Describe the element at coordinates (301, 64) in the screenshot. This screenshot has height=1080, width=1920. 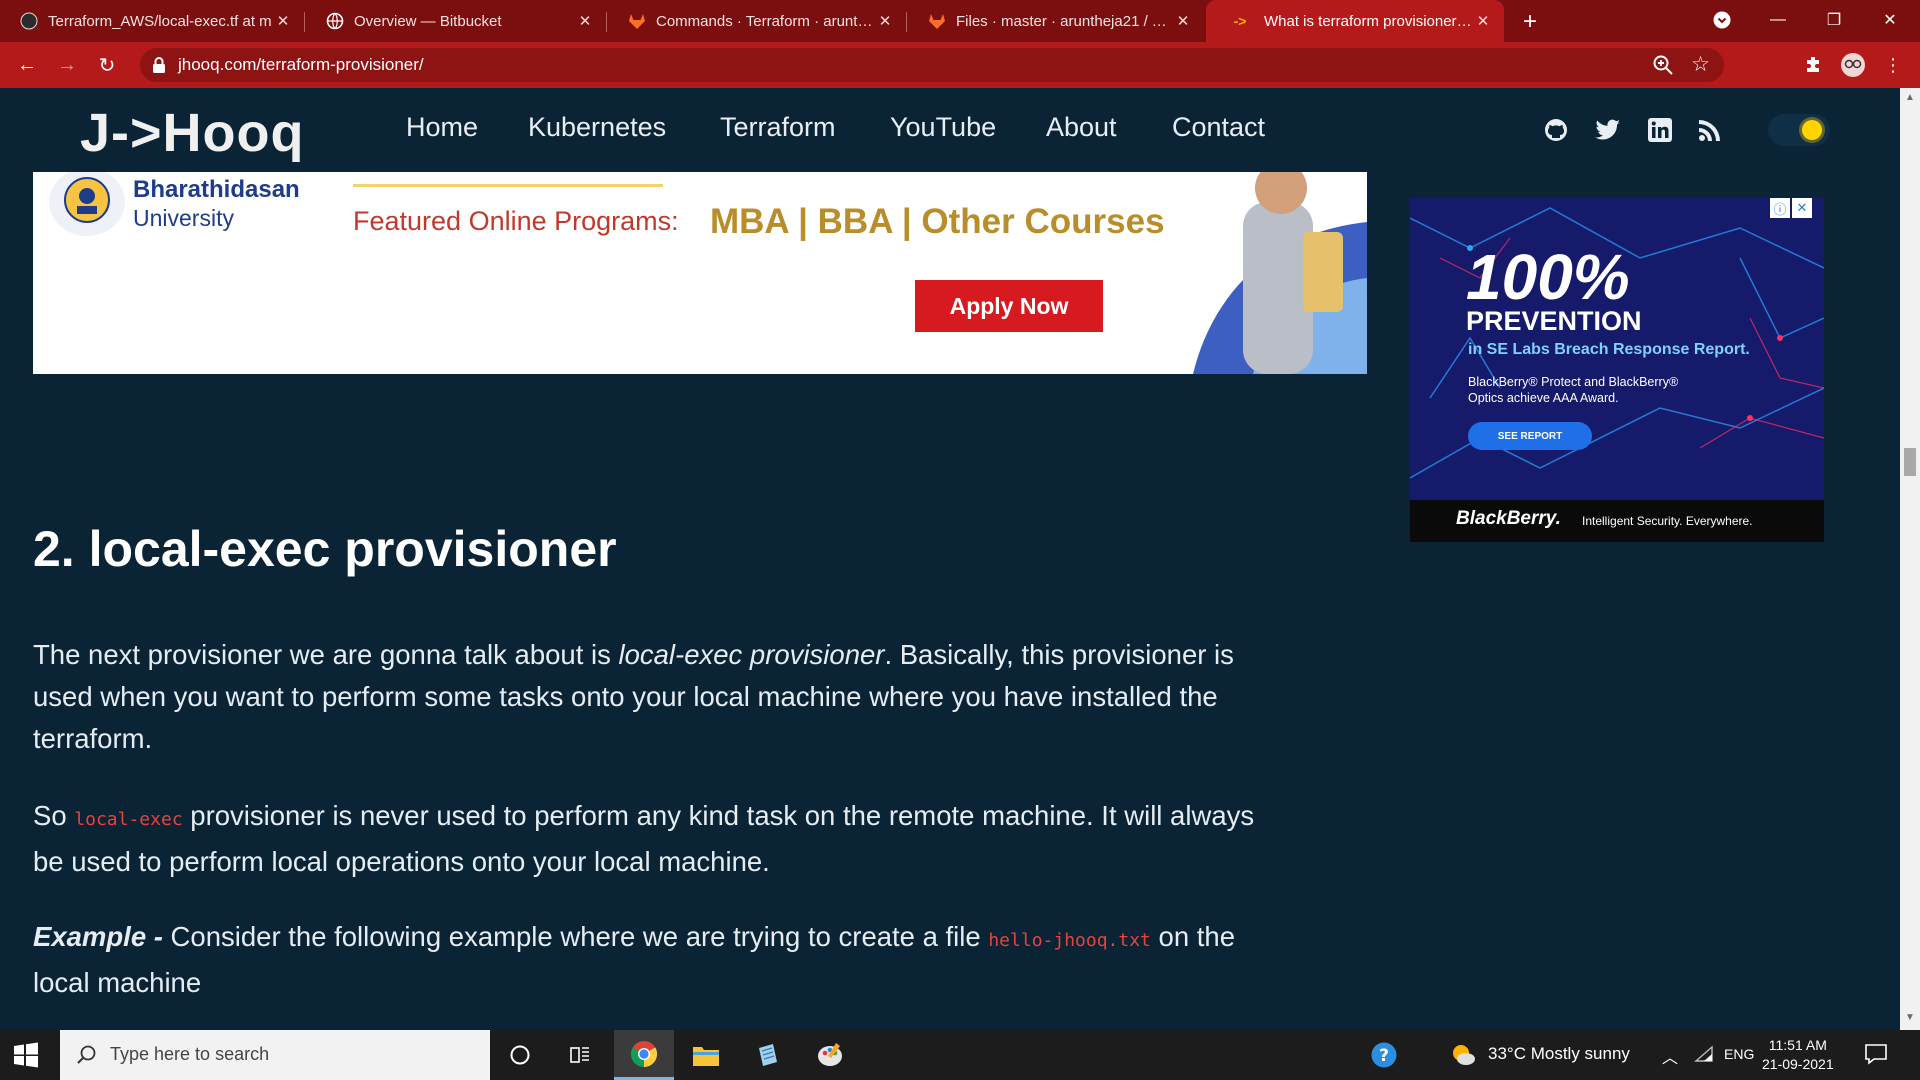
I see `url-text: jhooq.com/terraform-provisioner/` at that location.